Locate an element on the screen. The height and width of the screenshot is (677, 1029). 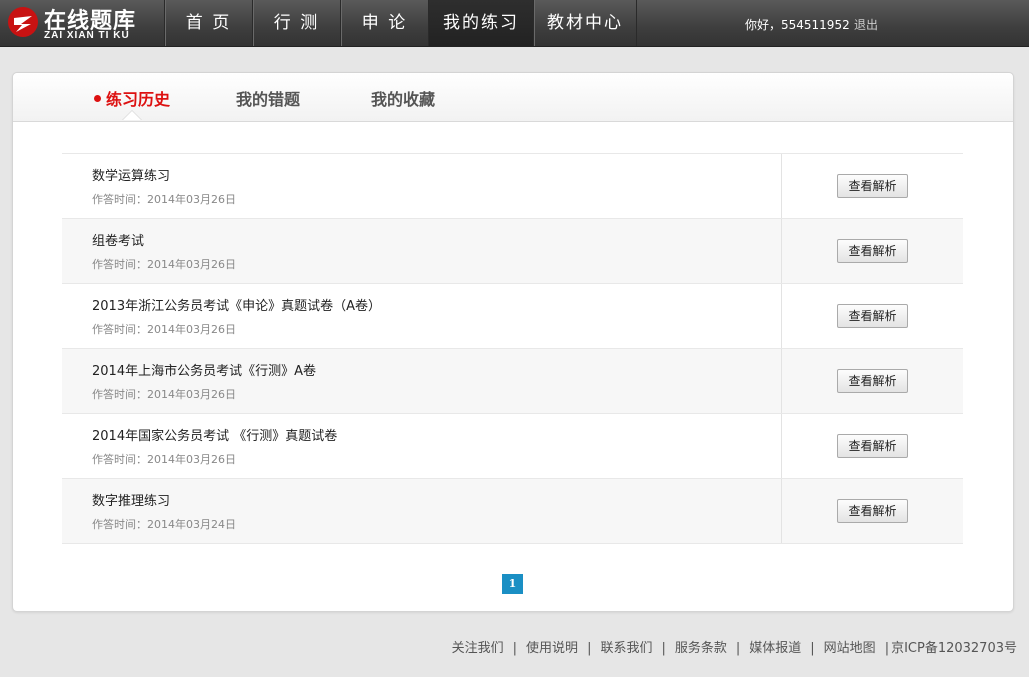
footer-link-follow: 关注我们 is located at coordinates (478, 648).